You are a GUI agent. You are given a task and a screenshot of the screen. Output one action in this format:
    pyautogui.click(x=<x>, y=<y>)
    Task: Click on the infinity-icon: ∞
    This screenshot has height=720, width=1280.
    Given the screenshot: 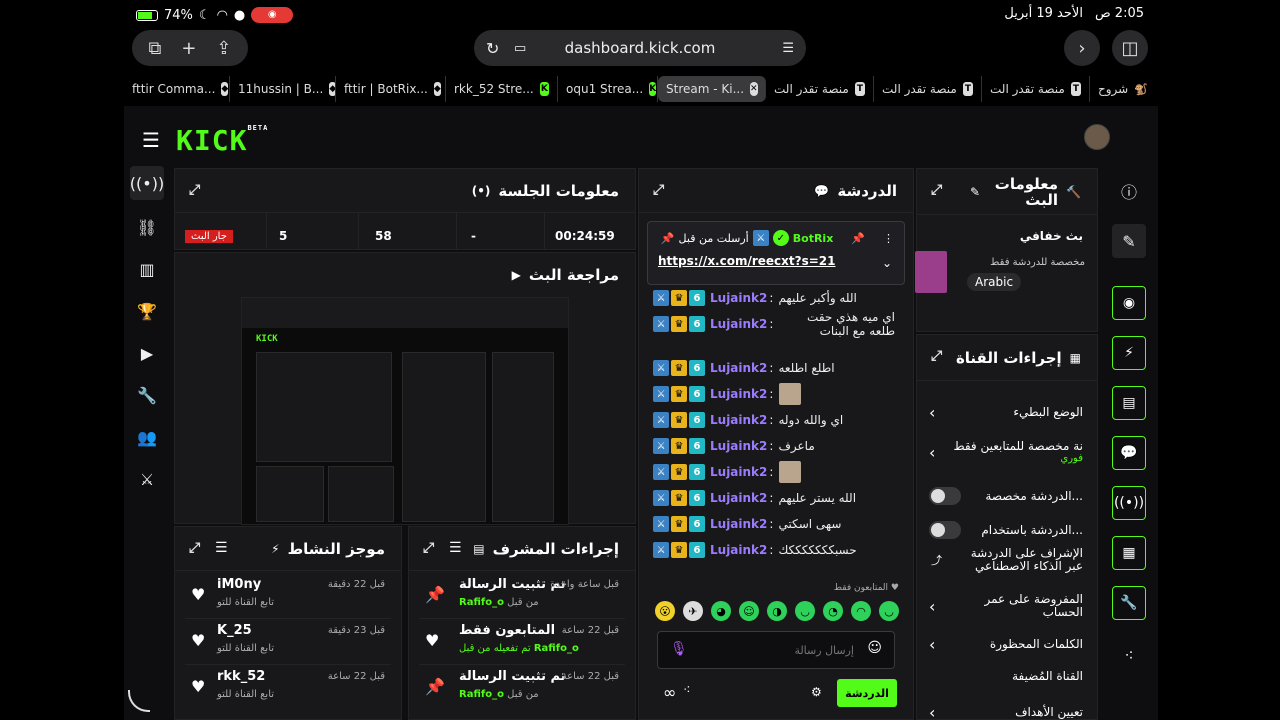 What is the action you would take?
    pyautogui.click(x=669, y=692)
    